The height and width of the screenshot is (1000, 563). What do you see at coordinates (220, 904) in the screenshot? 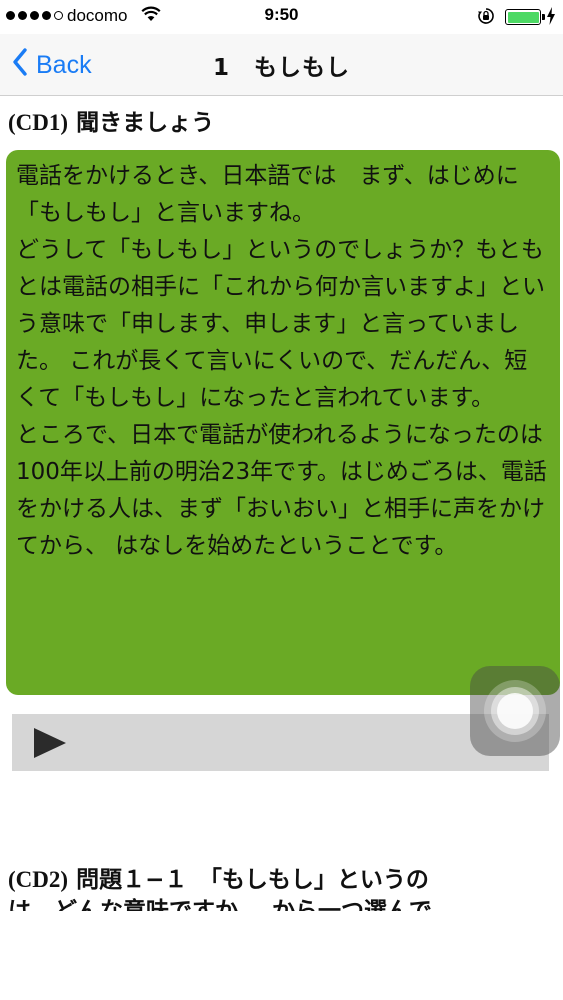
I see `clipped-question-text: は、どんな意味ですか。 から一つ選んで` at bounding box center [220, 904].